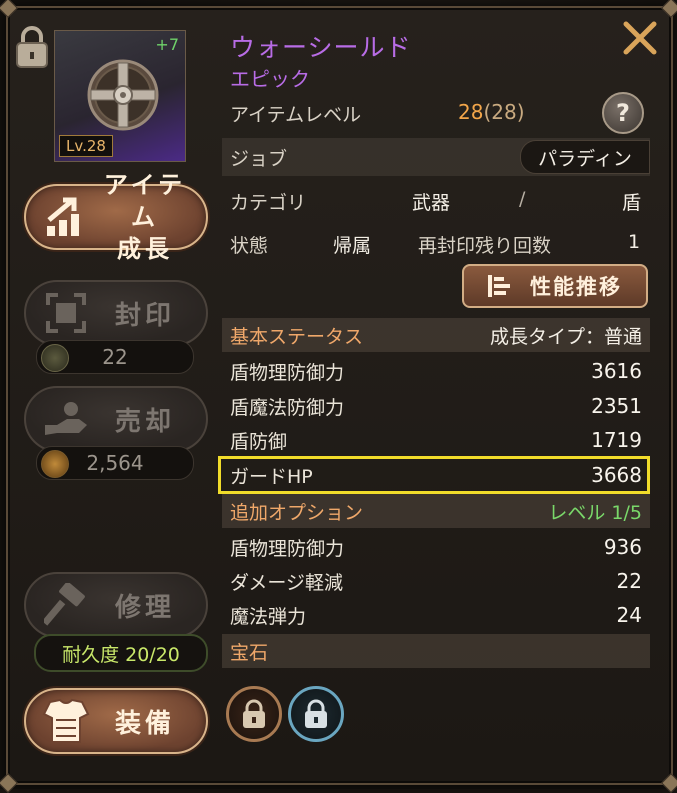 The width and height of the screenshot is (677, 793). I want to click on state-value: 帰属, so click(352, 246).